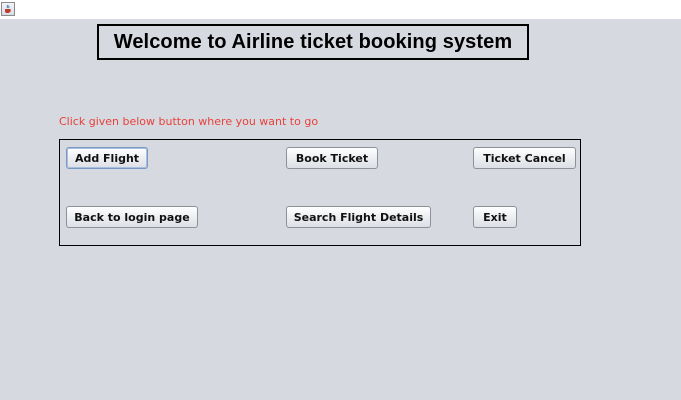  I want to click on search-flight-details-button: Search Flight Details, so click(358, 217).